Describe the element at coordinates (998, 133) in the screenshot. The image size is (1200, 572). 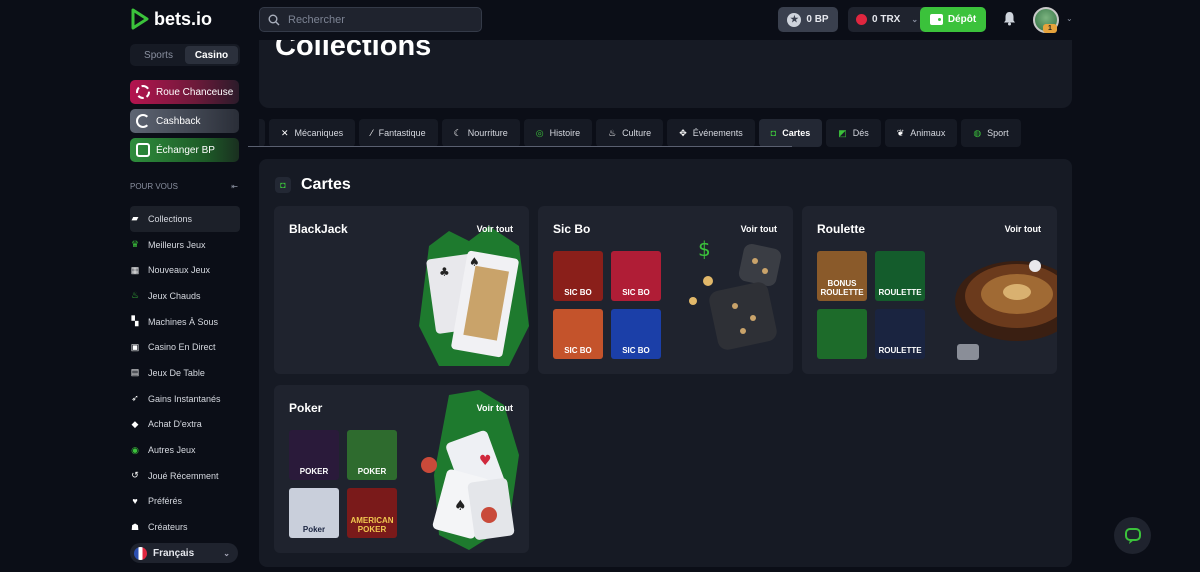
I see `tab-label: Sport` at that location.